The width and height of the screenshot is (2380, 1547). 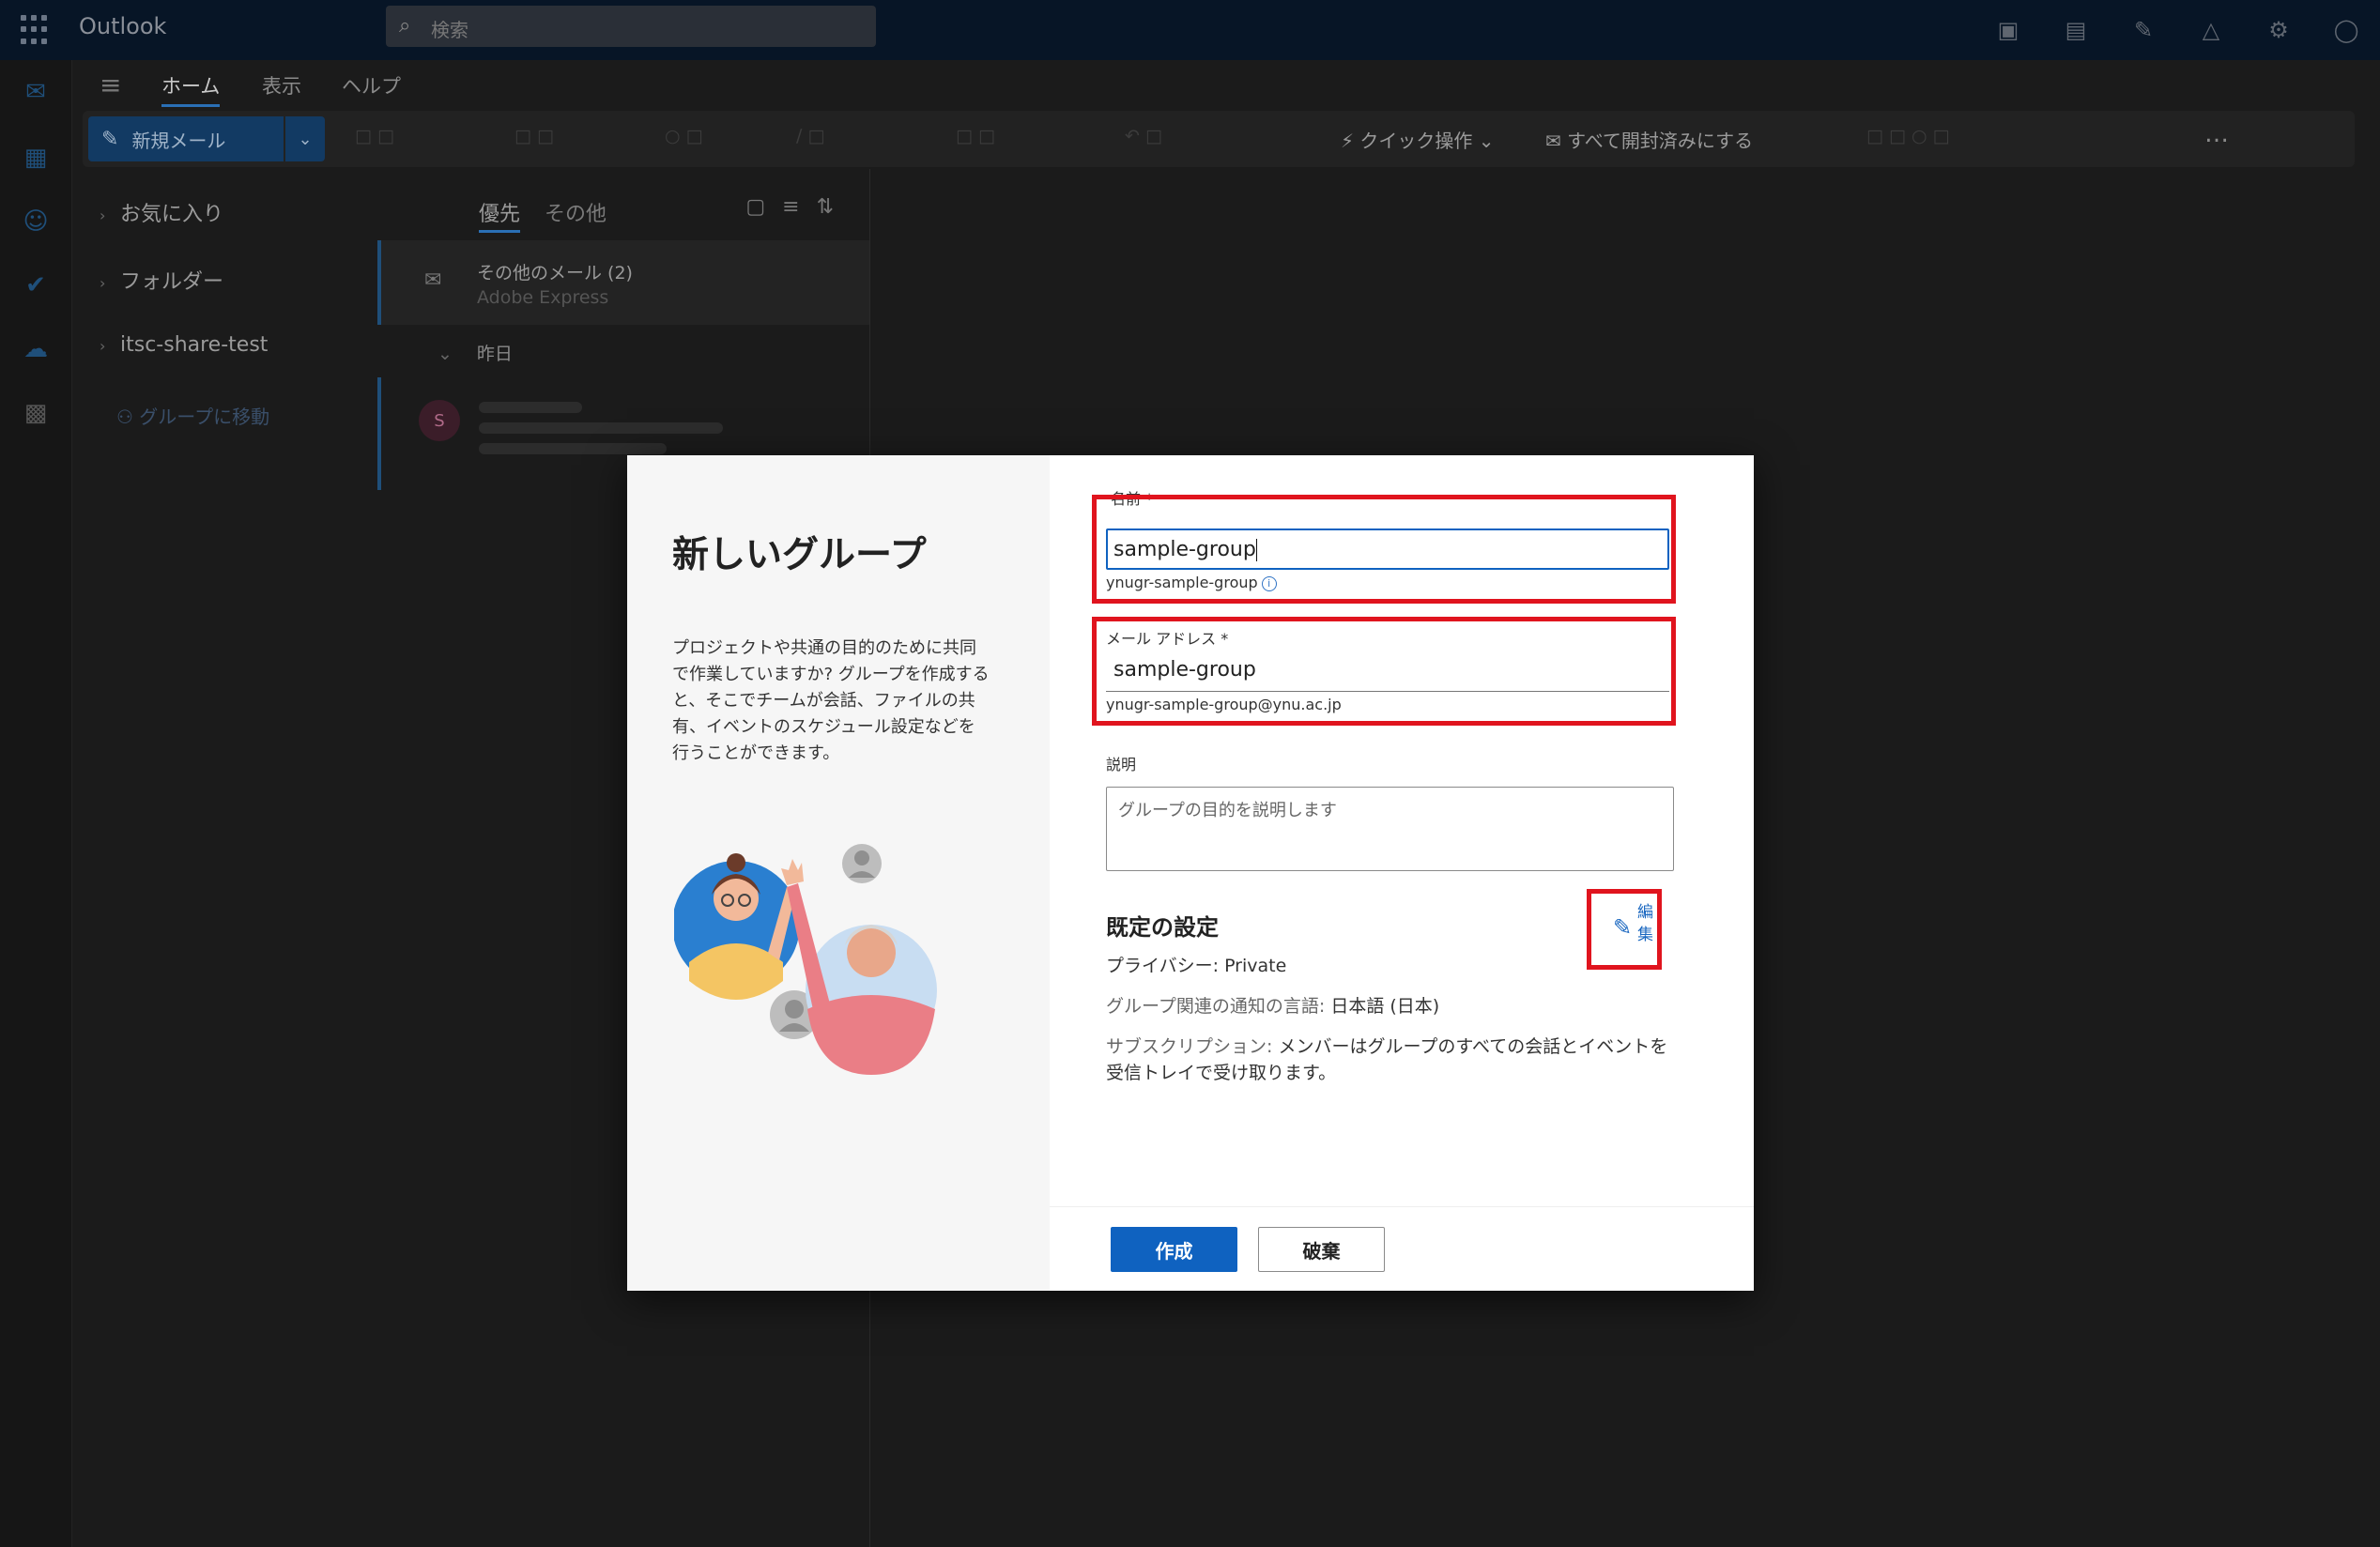 What do you see at coordinates (172, 214) in the screenshot?
I see `folder-favorites-label: お気に入り` at bounding box center [172, 214].